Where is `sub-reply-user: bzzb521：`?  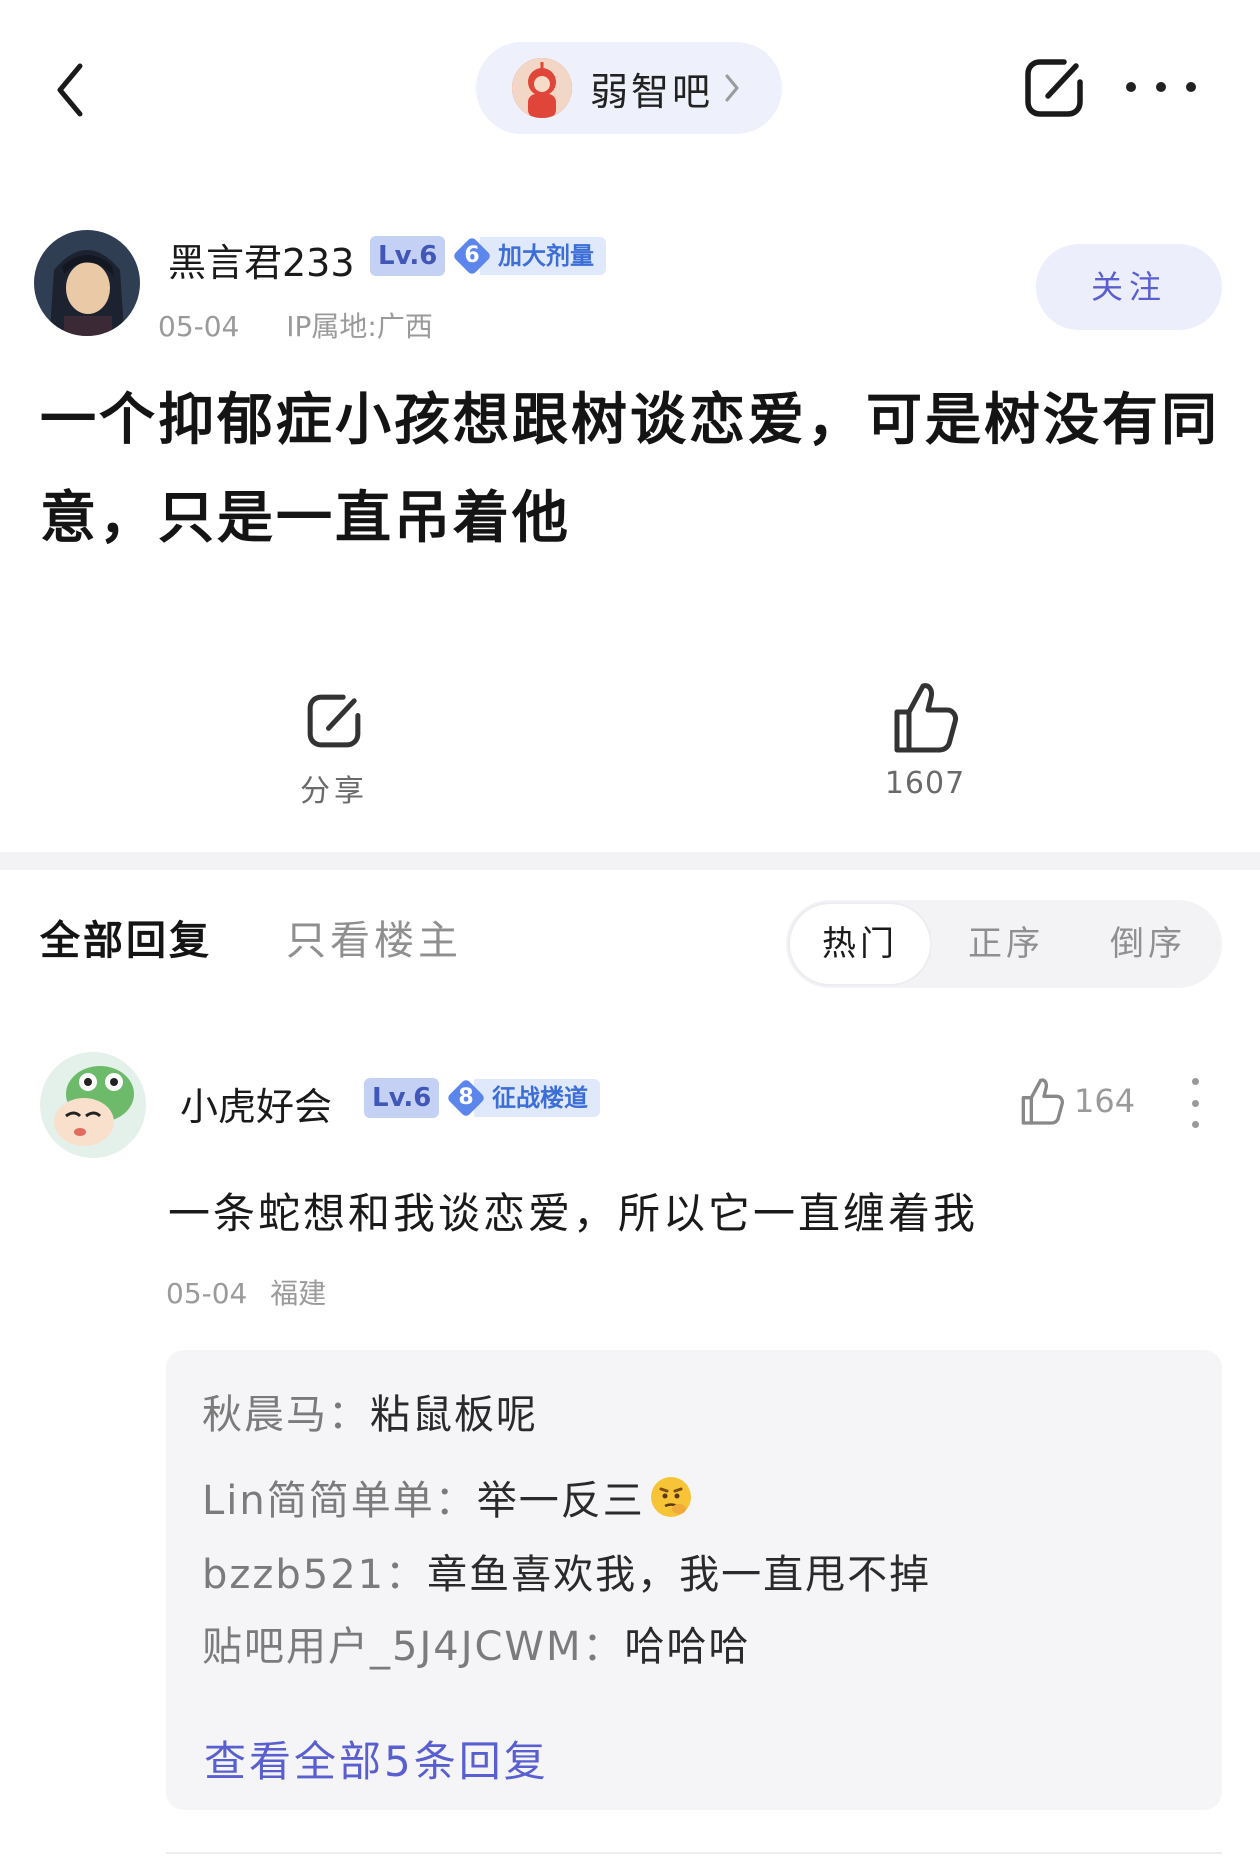
sub-reply-user: bzzb521： is located at coordinates (314, 1575).